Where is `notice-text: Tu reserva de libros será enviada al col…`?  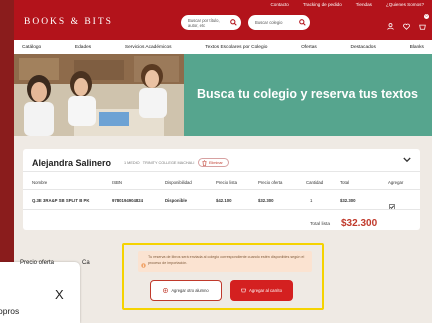 notice-text: Tu reserva de libros será enviada al col… is located at coordinates (226, 260).